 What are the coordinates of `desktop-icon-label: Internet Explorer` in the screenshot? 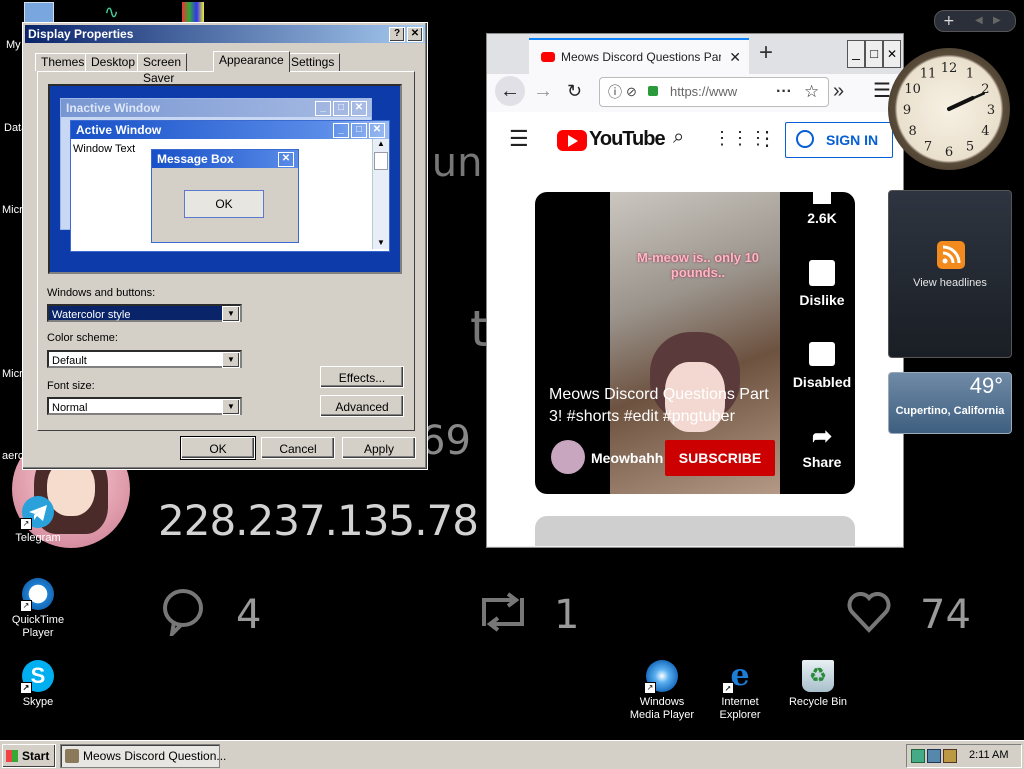 It's located at (740, 708).